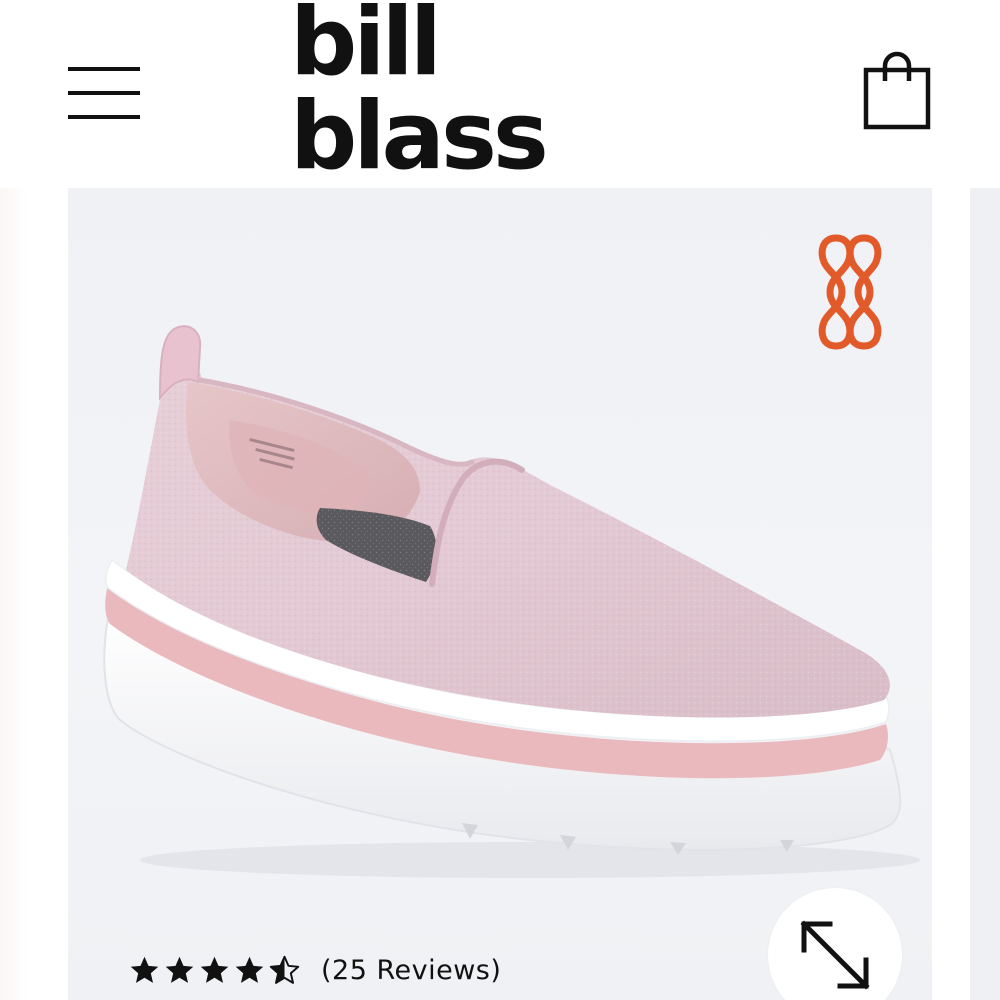 This screenshot has width=1000, height=1000. Describe the element at coordinates (411, 970) in the screenshot. I see `review-count: (25 Reviews)` at that location.